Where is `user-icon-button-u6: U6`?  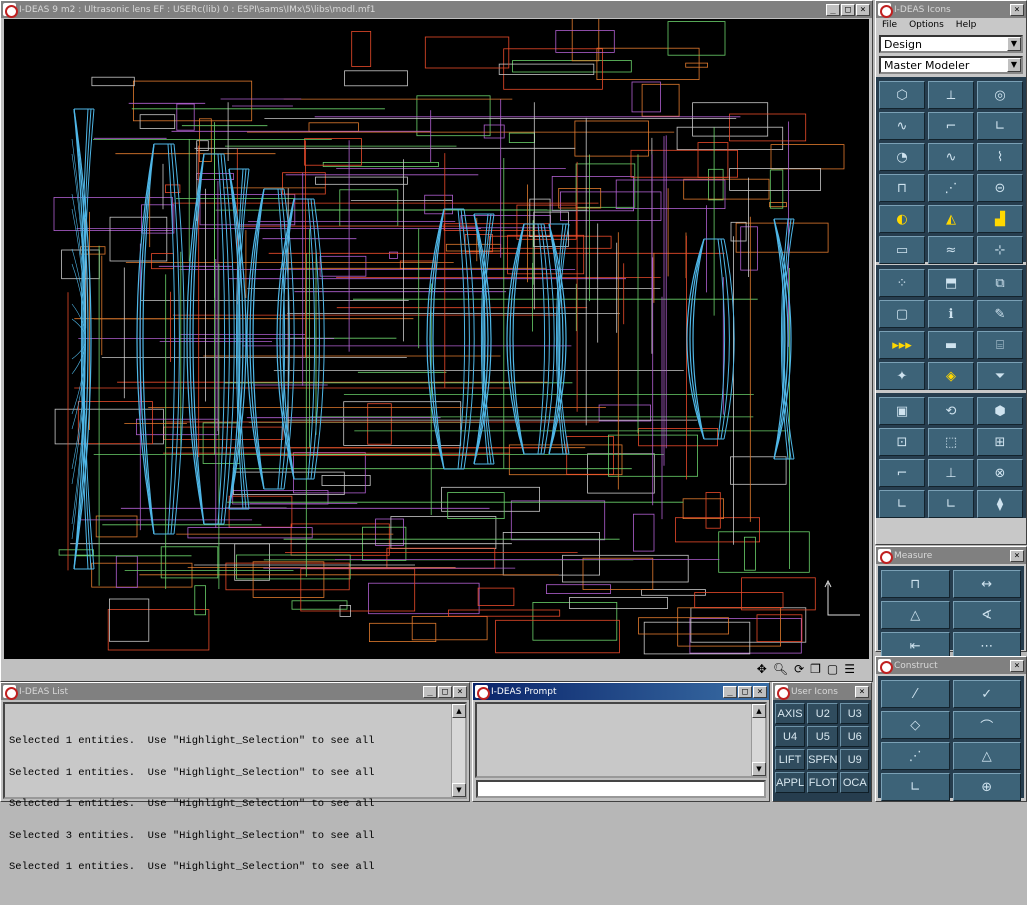
user-icon-button-u6: U6 is located at coordinates (854, 736).